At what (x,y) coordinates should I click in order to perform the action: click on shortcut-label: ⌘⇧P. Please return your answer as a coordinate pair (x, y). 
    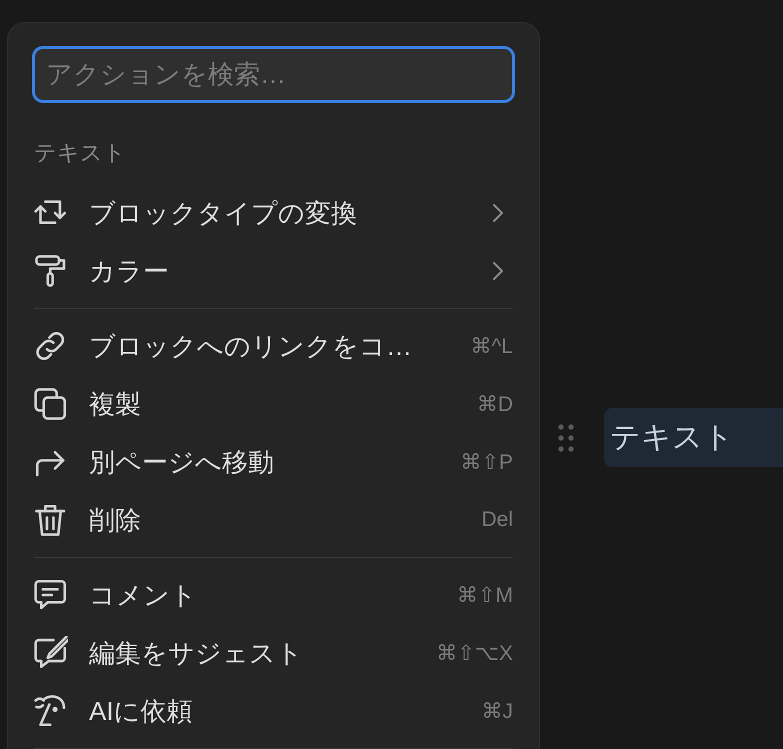
    Looking at the image, I should click on (486, 462).